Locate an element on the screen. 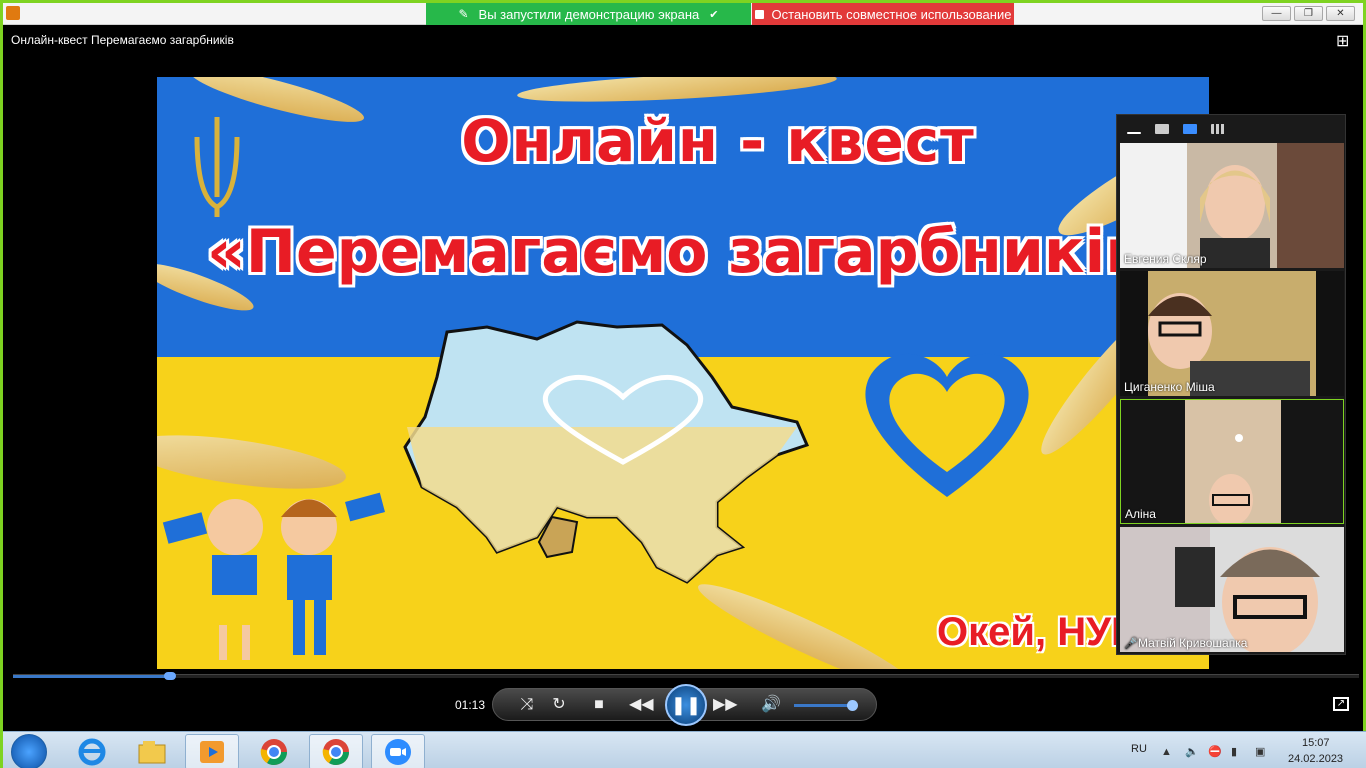 This screenshot has width=1366, height=768. seek-bar-fill is located at coordinates (92, 676).